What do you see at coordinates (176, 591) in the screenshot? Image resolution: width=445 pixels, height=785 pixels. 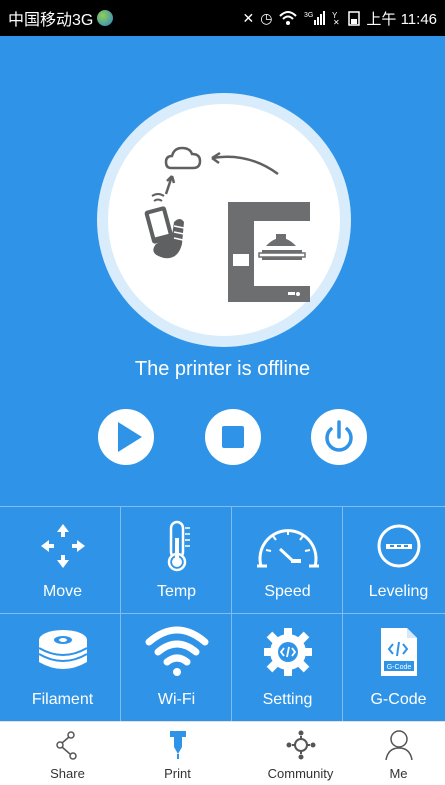 I see `temp-label: Temp` at bounding box center [176, 591].